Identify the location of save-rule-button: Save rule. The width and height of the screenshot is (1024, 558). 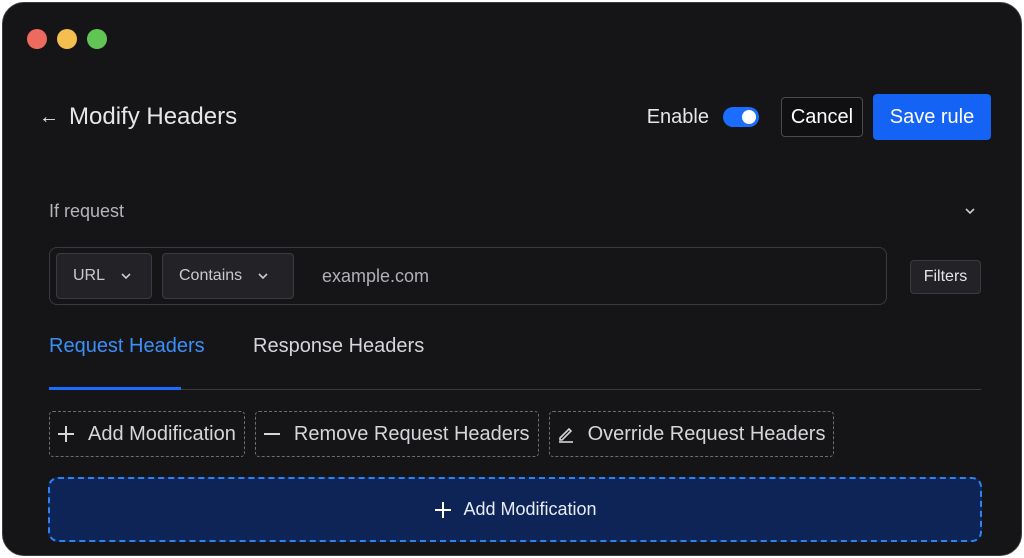
(932, 117).